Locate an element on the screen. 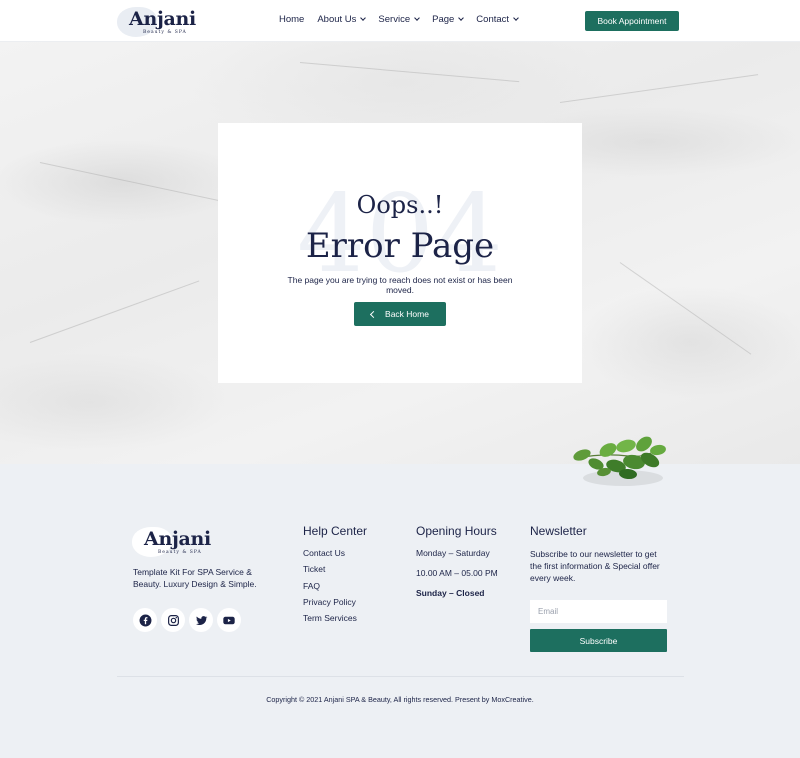  social-links is located at coordinates (187, 620).